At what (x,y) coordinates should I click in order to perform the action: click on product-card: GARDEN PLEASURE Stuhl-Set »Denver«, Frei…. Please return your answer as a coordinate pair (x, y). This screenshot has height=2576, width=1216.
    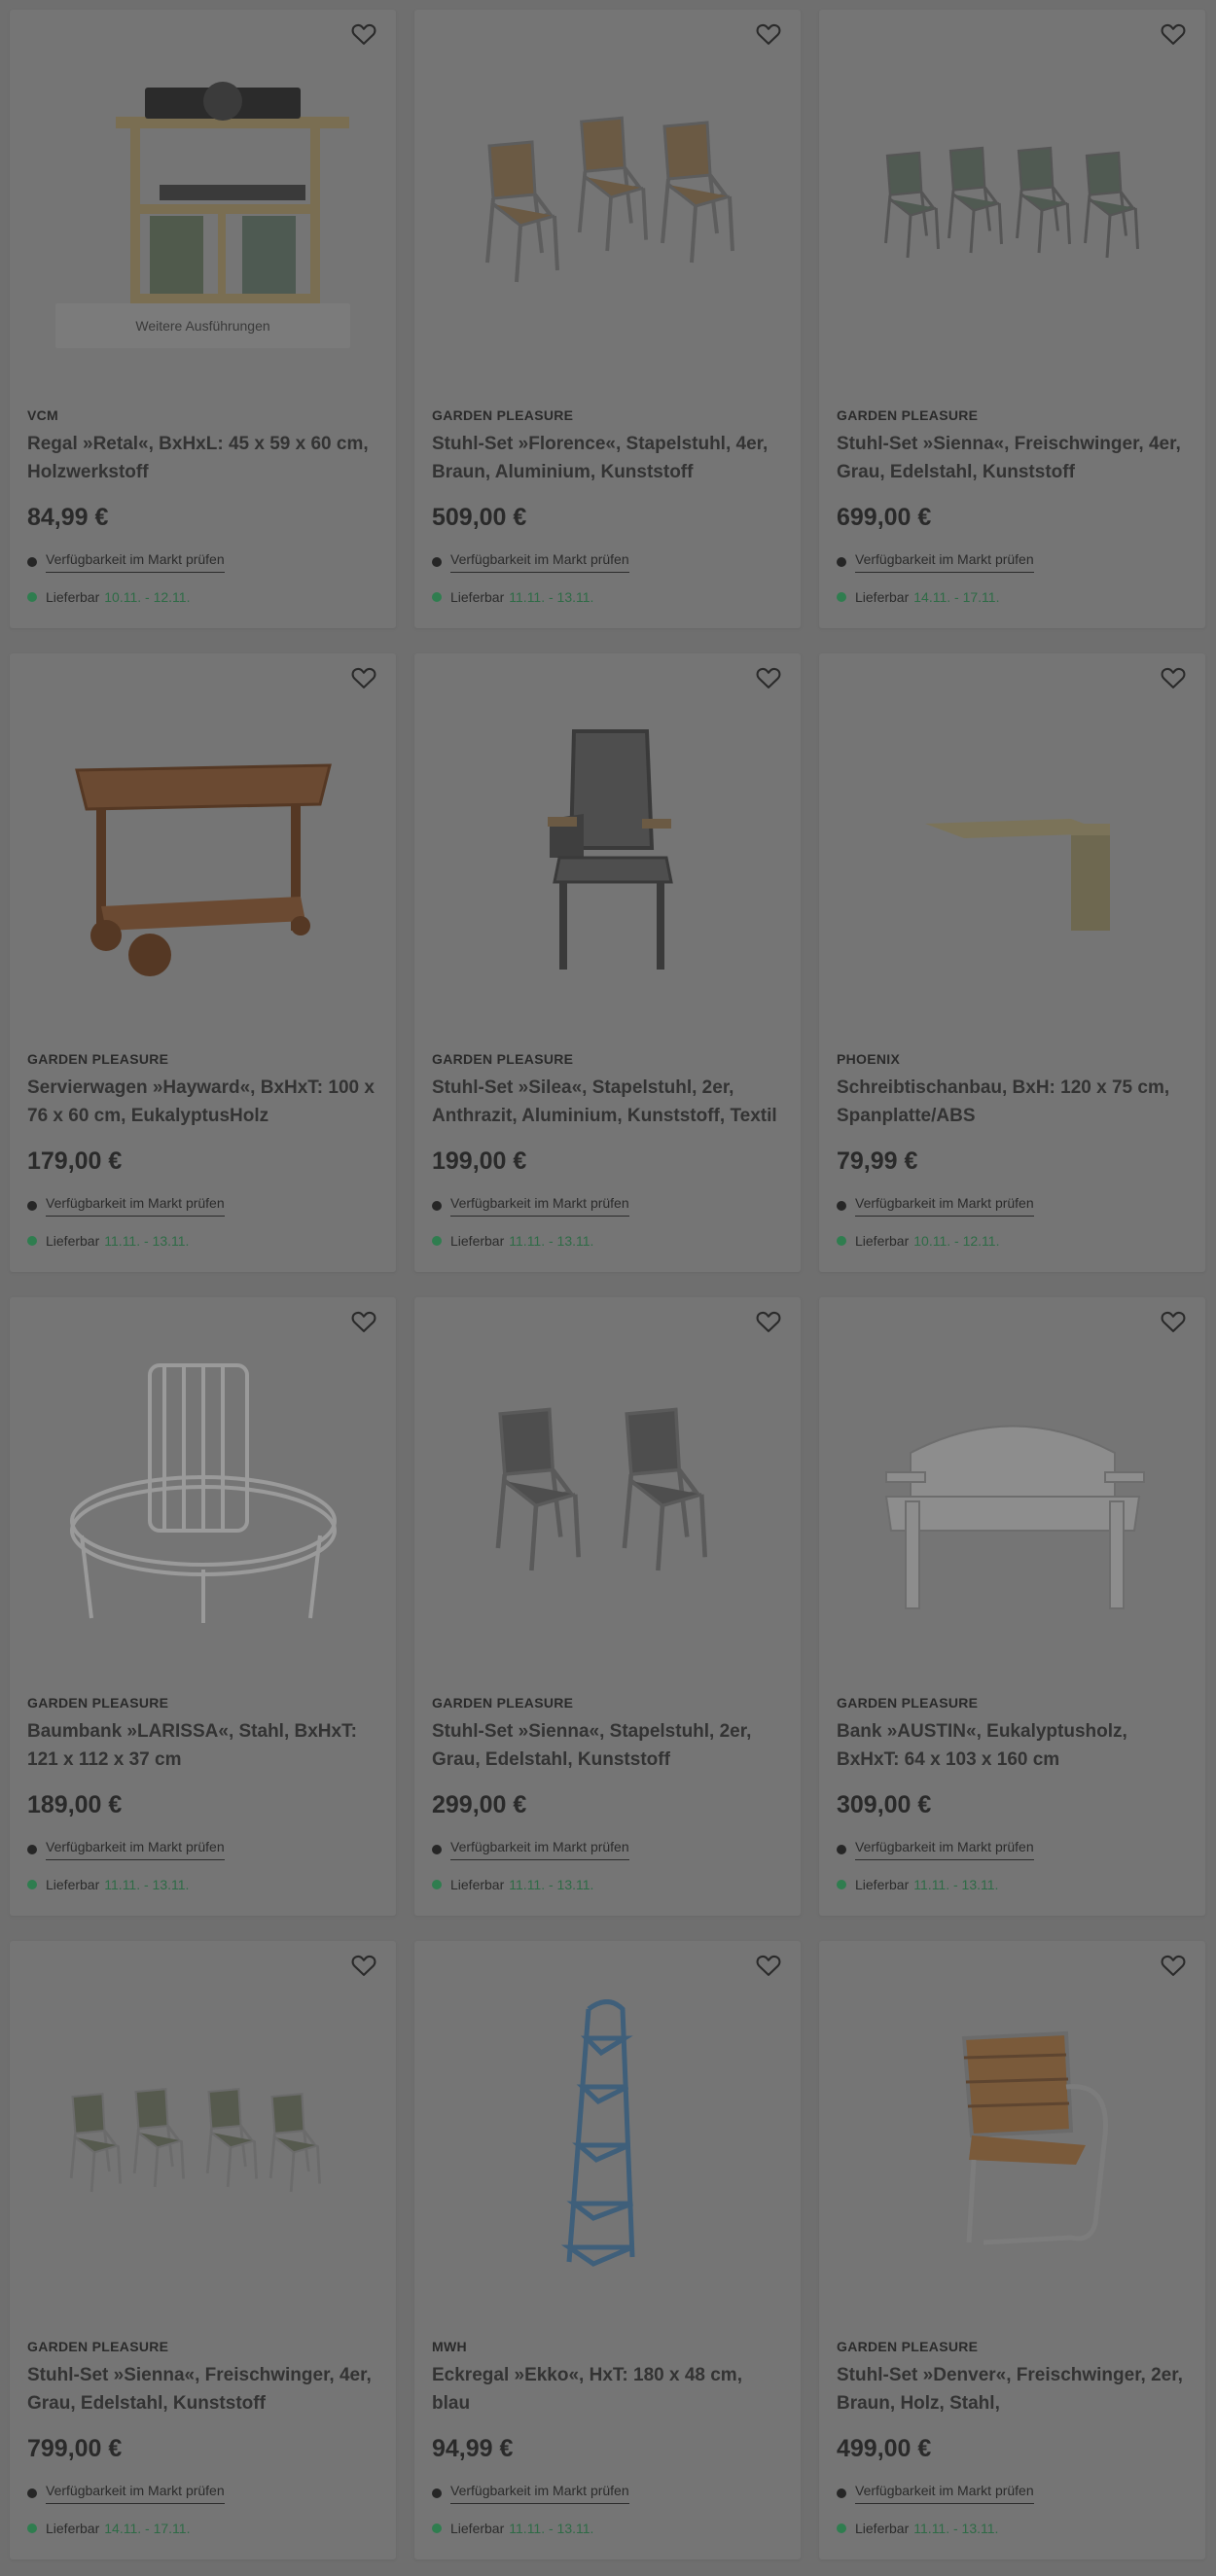
    Looking at the image, I should click on (1012, 2250).